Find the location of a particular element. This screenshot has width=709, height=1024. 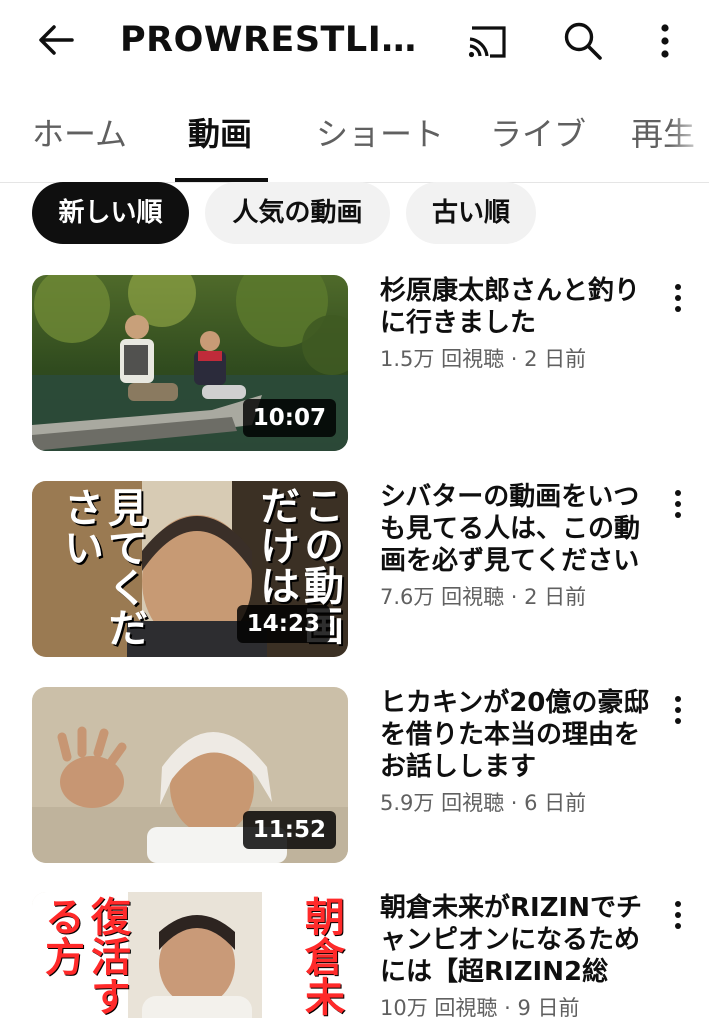

screen-bottom-edge is located at coordinates (354, 1021).